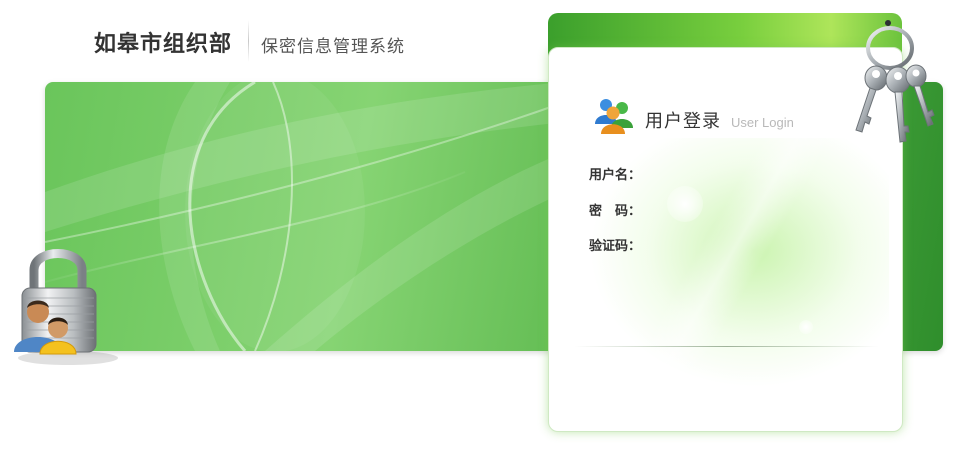 The image size is (959, 450). Describe the element at coordinates (70, 305) in the screenshot. I see `padlock-users-icon` at that location.